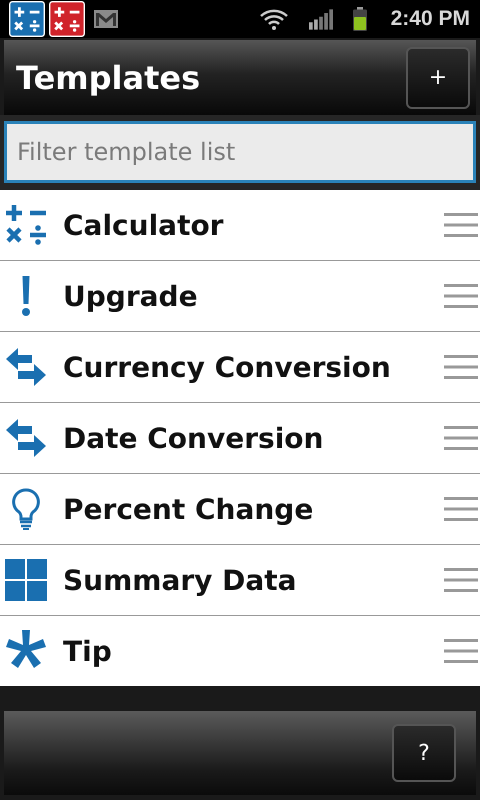 This screenshot has width=480, height=800. What do you see at coordinates (359, 19) in the screenshot?
I see `battery-icon` at bounding box center [359, 19].